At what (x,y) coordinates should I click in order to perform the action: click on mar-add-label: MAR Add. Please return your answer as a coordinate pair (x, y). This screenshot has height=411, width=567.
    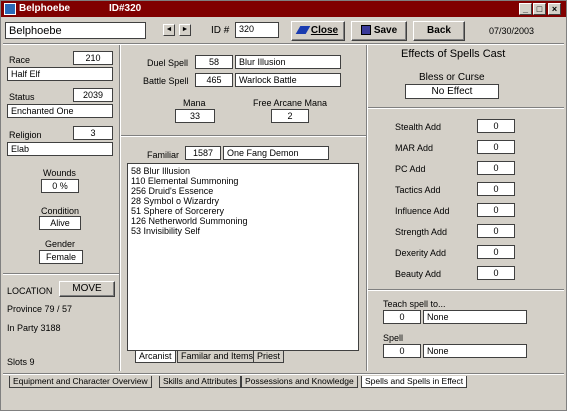
    Looking at the image, I should click on (414, 148).